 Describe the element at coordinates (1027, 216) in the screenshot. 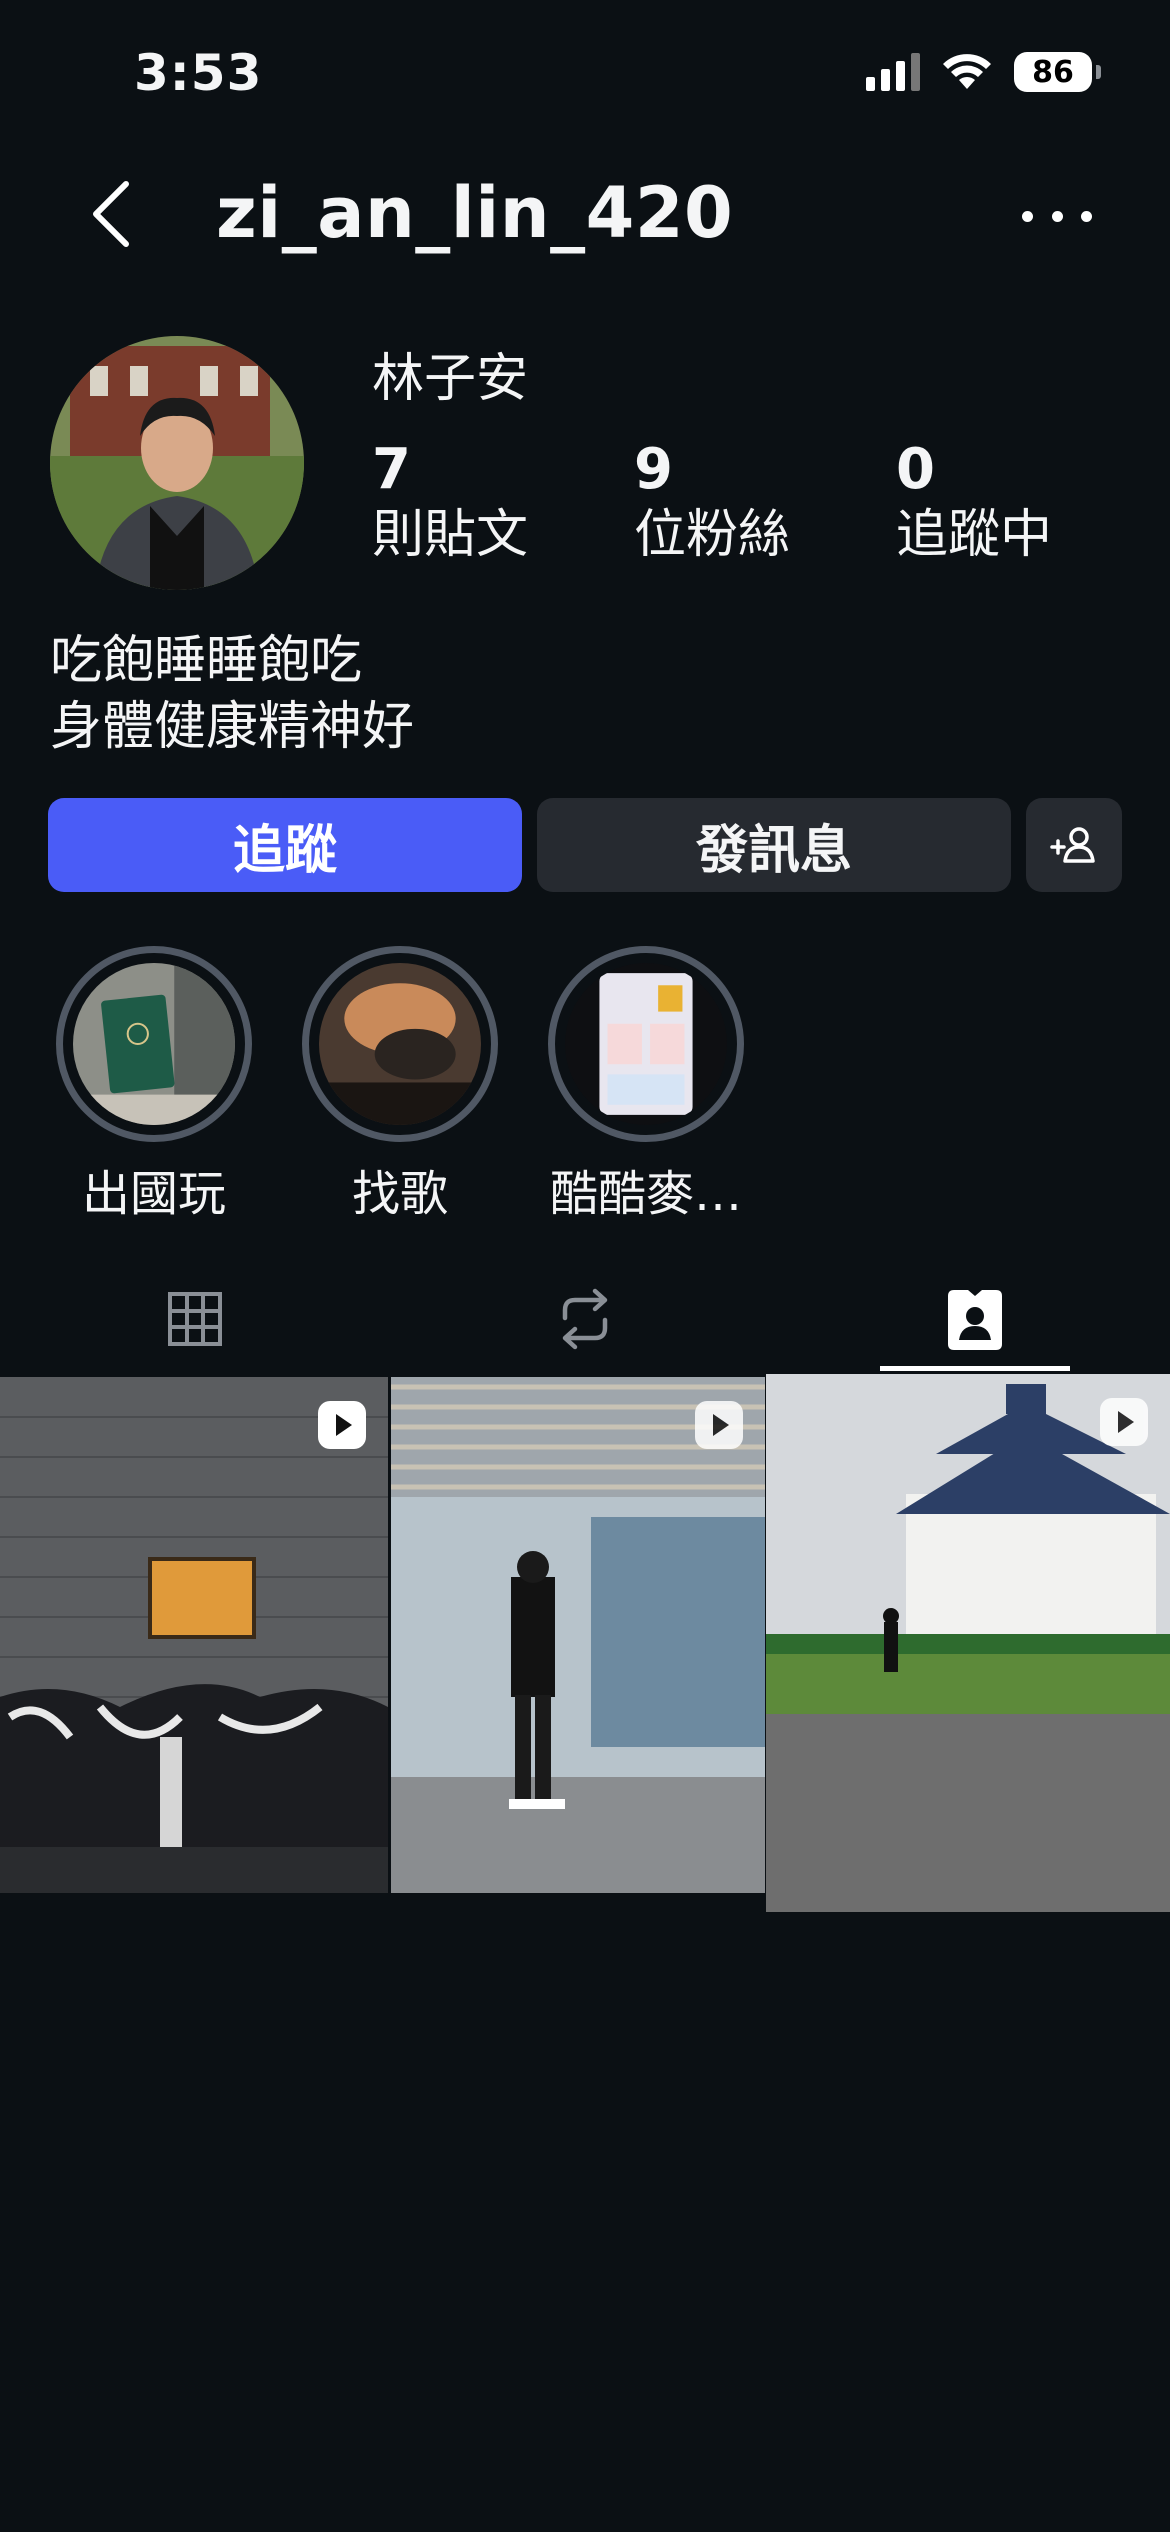

I see `more-icon` at that location.